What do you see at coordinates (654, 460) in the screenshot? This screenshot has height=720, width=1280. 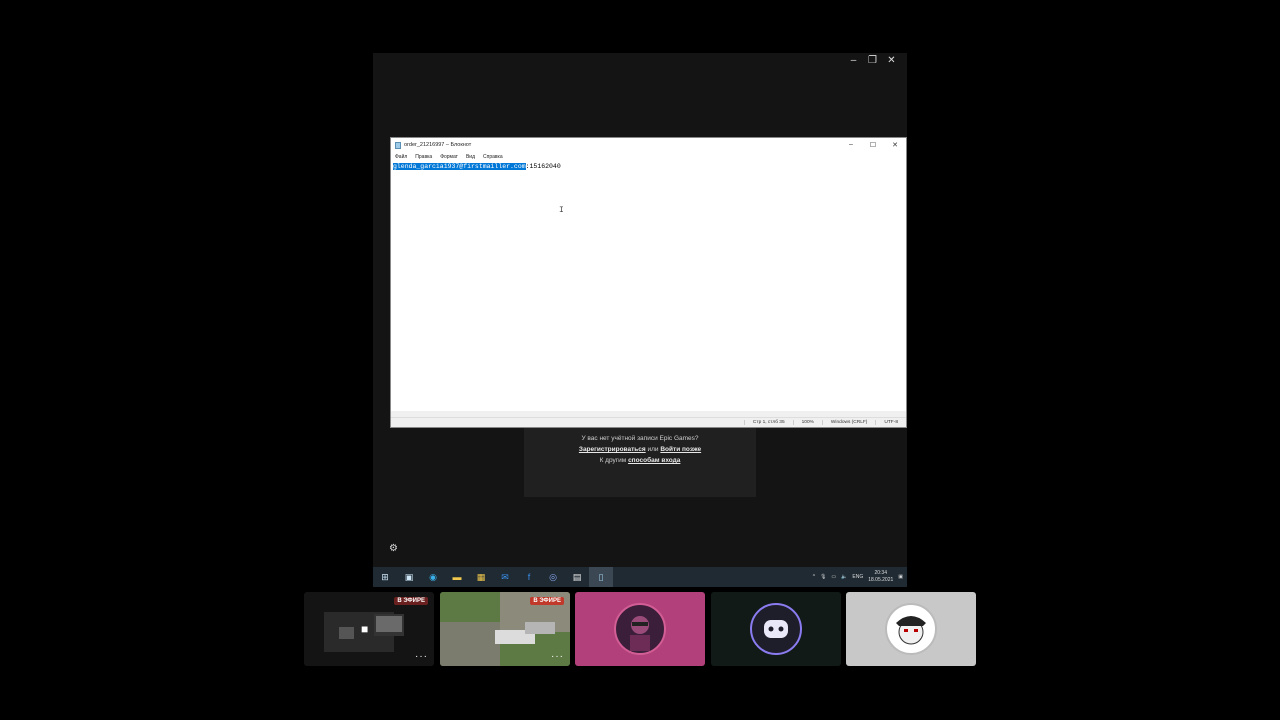 I see `other-methods-link: способам входа` at bounding box center [654, 460].